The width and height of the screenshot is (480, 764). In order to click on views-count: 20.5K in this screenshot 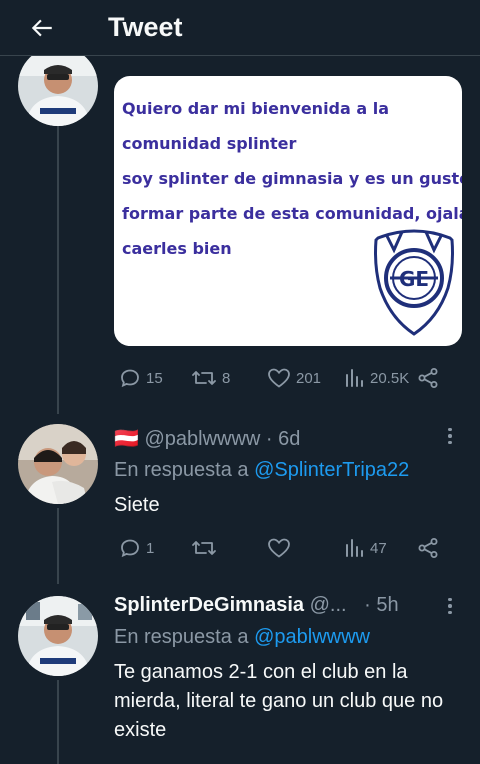, I will do `click(390, 378)`.